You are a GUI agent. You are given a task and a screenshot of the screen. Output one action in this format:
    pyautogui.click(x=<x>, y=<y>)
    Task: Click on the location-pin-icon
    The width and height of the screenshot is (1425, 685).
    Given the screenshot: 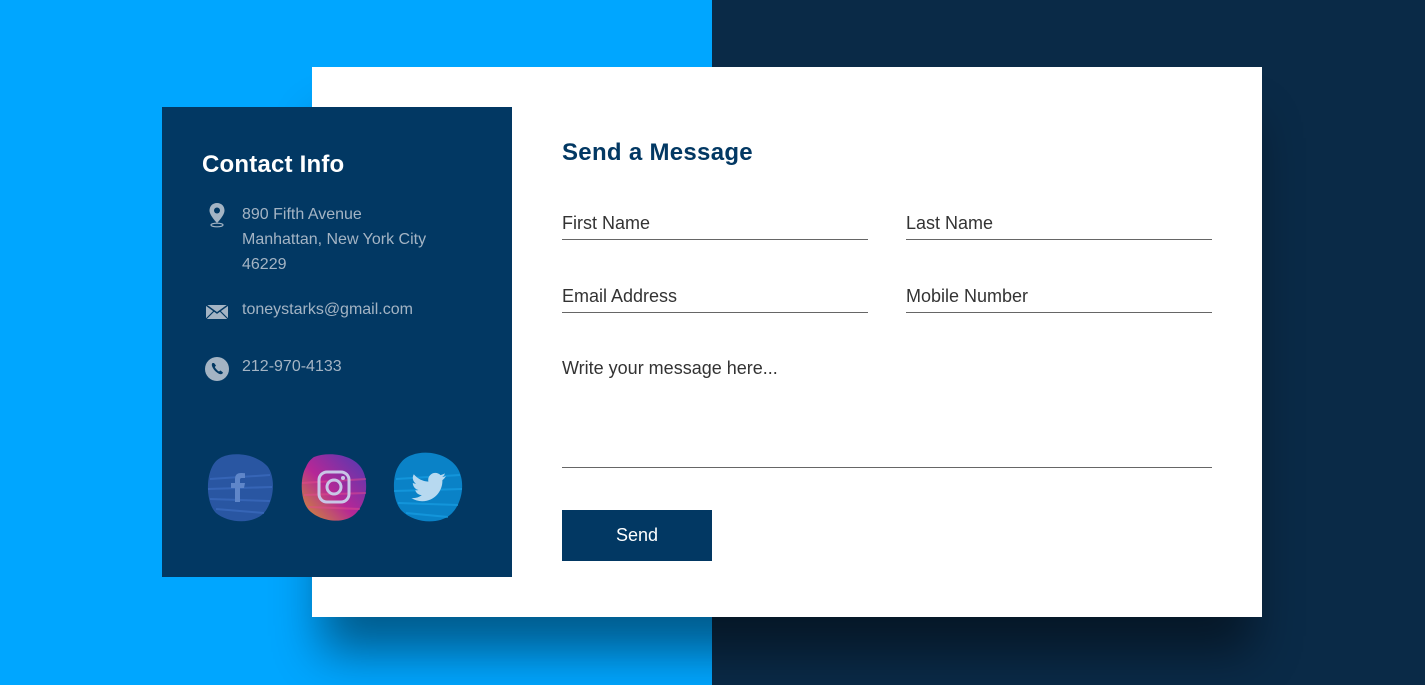 What is the action you would take?
    pyautogui.click(x=217, y=217)
    